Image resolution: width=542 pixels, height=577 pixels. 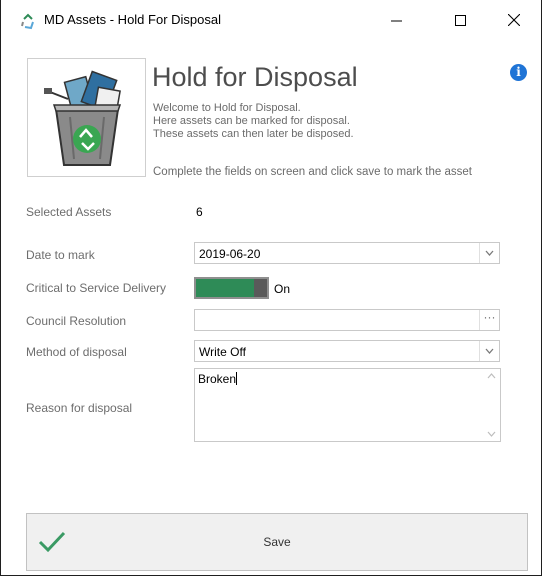 What do you see at coordinates (227, 108) in the screenshot?
I see `welcome-line: Welcome to Hold for Disposal.` at bounding box center [227, 108].